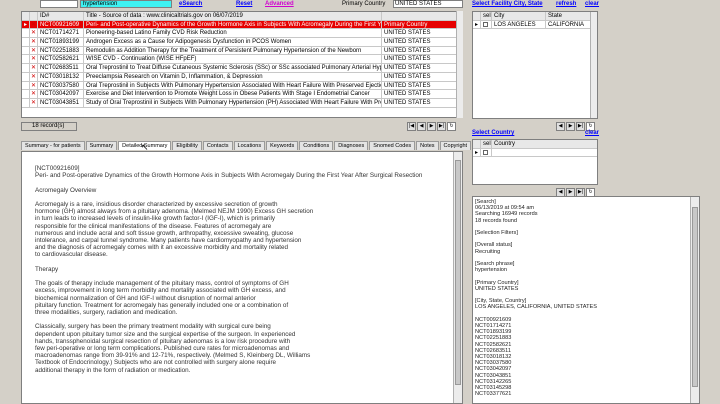 The height and width of the screenshot is (404, 720). What do you see at coordinates (571, 16) in the screenshot?
I see `column-header-state: State` at bounding box center [571, 16].